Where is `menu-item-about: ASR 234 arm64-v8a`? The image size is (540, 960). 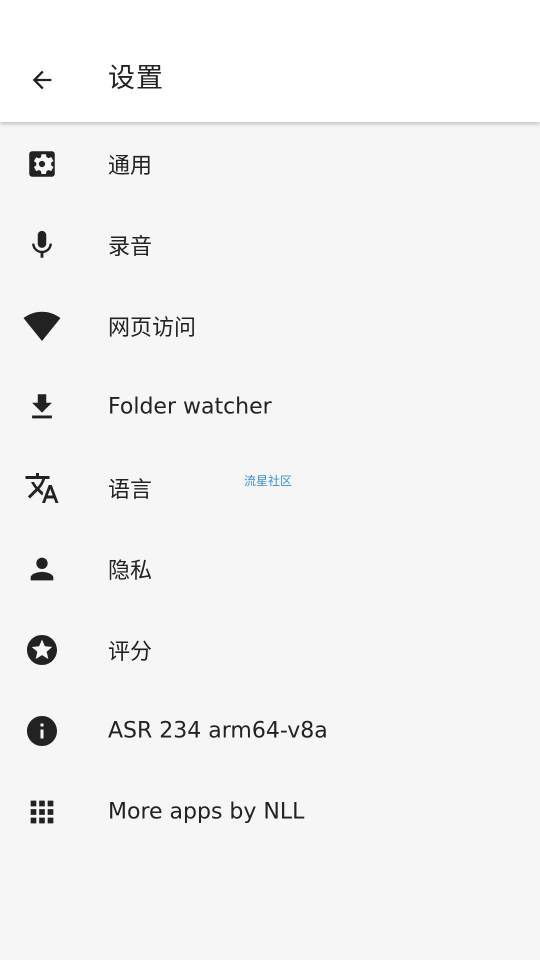
menu-item-about: ASR 234 arm64-v8a is located at coordinates (270, 730).